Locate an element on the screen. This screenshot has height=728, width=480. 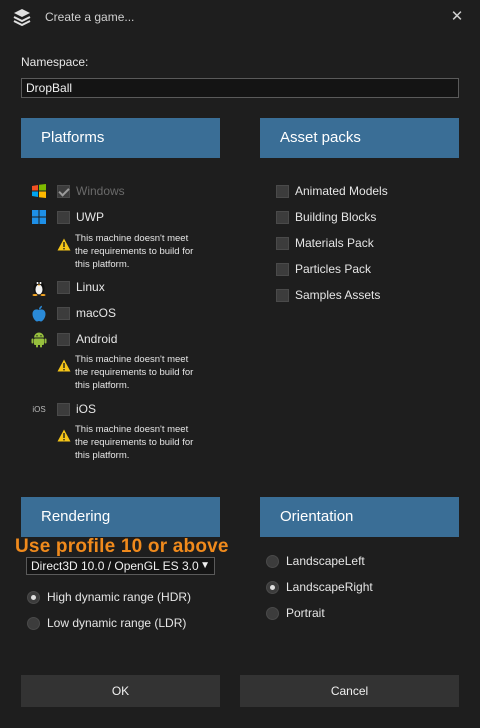
asset-pack-label: Animated Models is located at coordinates (341, 191).